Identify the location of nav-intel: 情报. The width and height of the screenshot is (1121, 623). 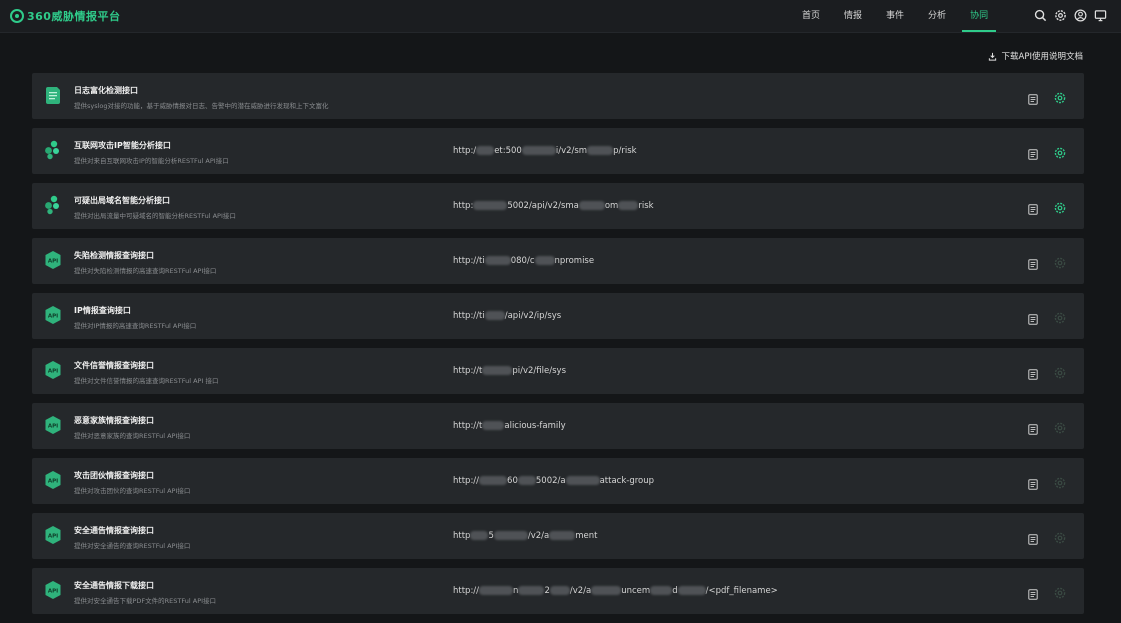
(853, 16).